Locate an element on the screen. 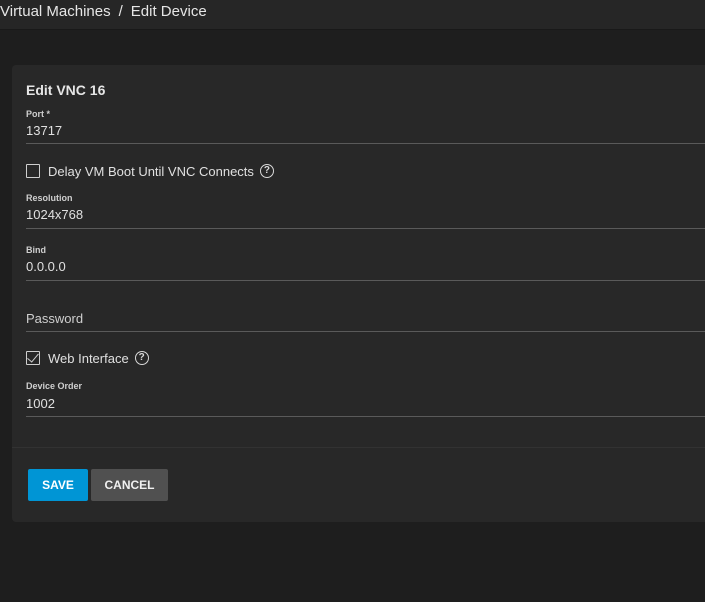  password-field: Password is located at coordinates (365, 320).